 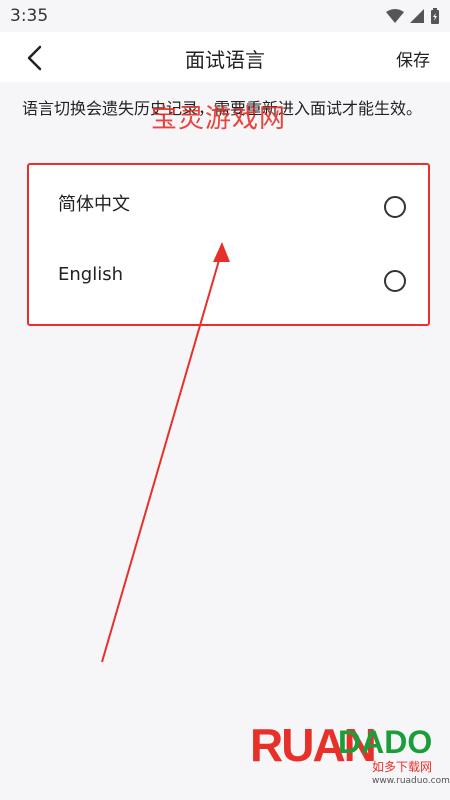 I want to click on status-bar: 3:35, so click(x=225, y=16).